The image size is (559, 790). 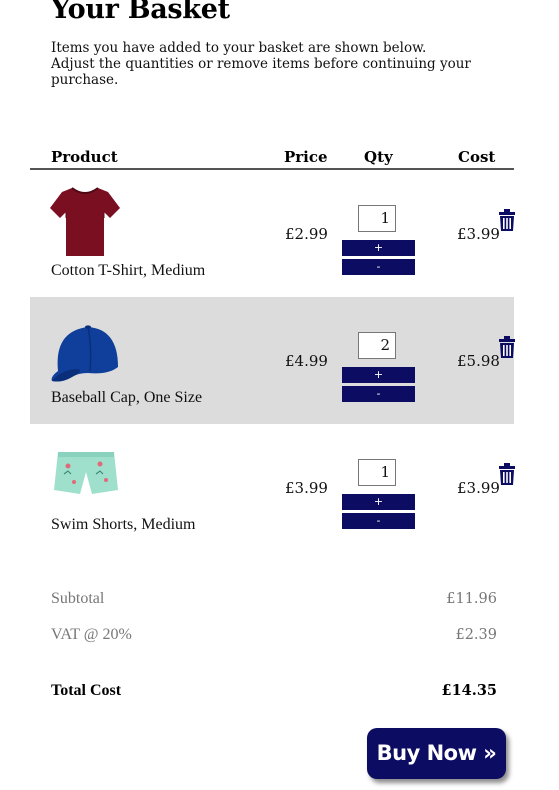 I want to click on header-qty: Qty, so click(x=378, y=157).